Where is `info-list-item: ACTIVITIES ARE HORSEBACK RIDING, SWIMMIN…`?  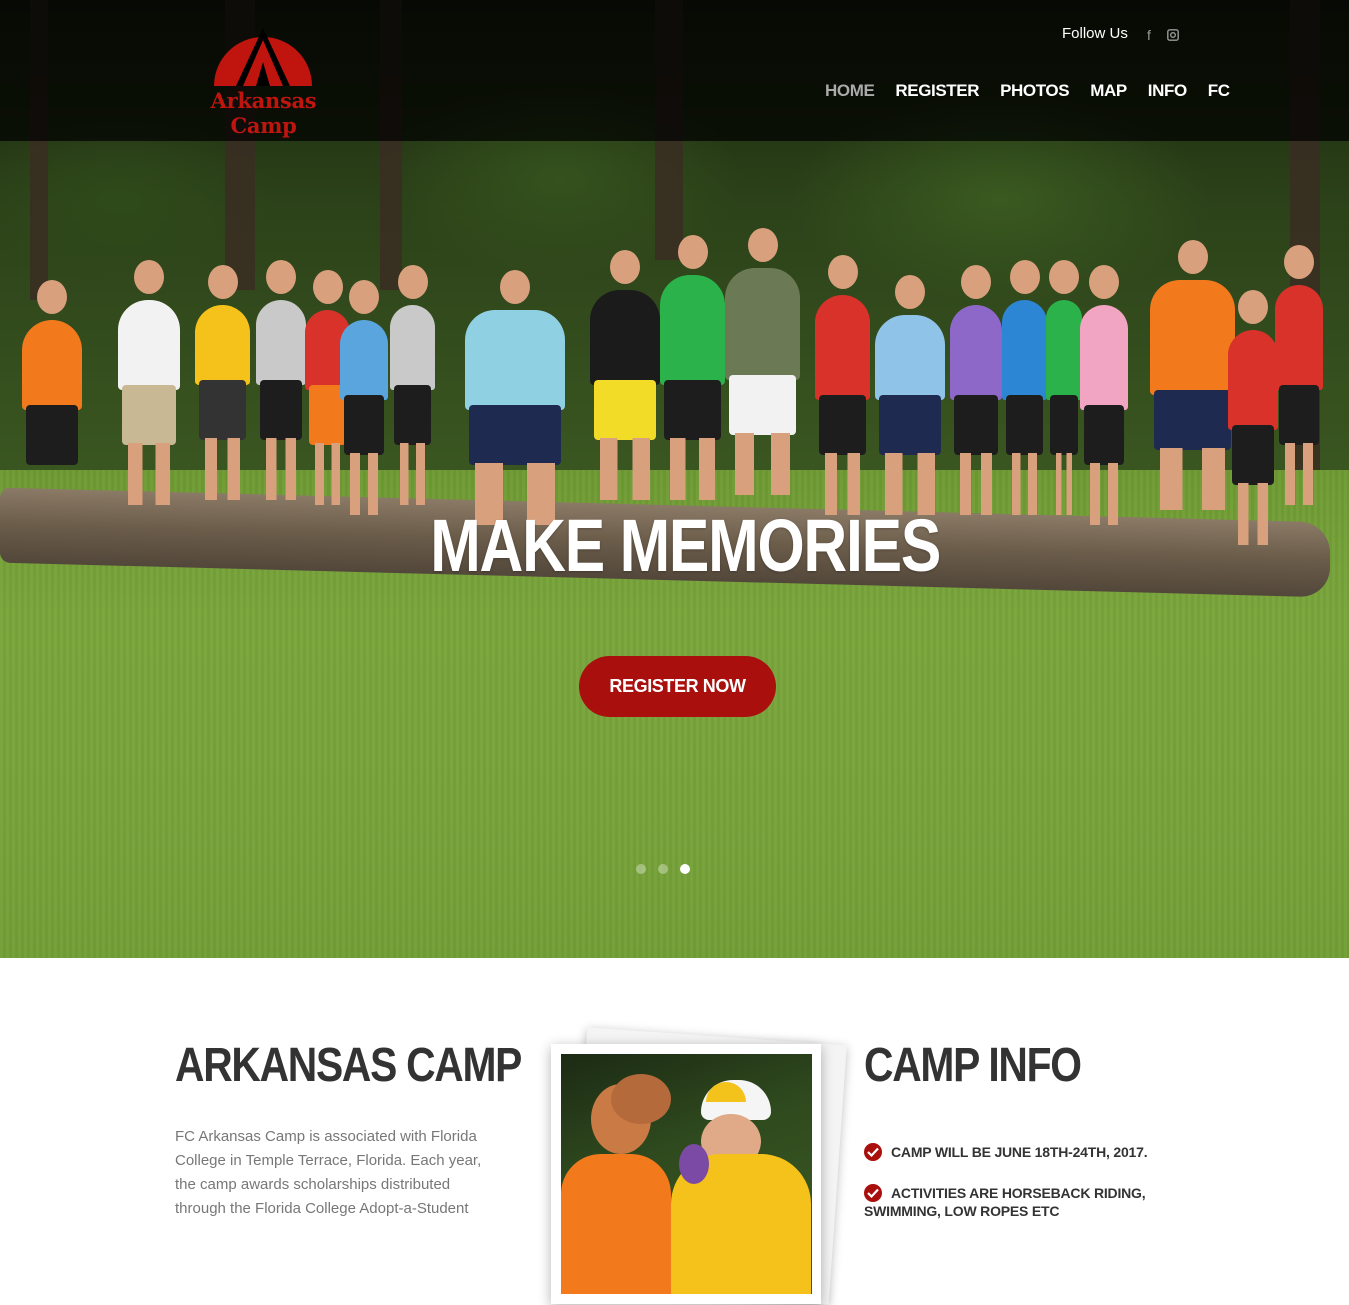 info-list-item: ACTIVITIES ARE HORSEBACK RIDING, SWIMMIN… is located at coordinates (1014, 1202).